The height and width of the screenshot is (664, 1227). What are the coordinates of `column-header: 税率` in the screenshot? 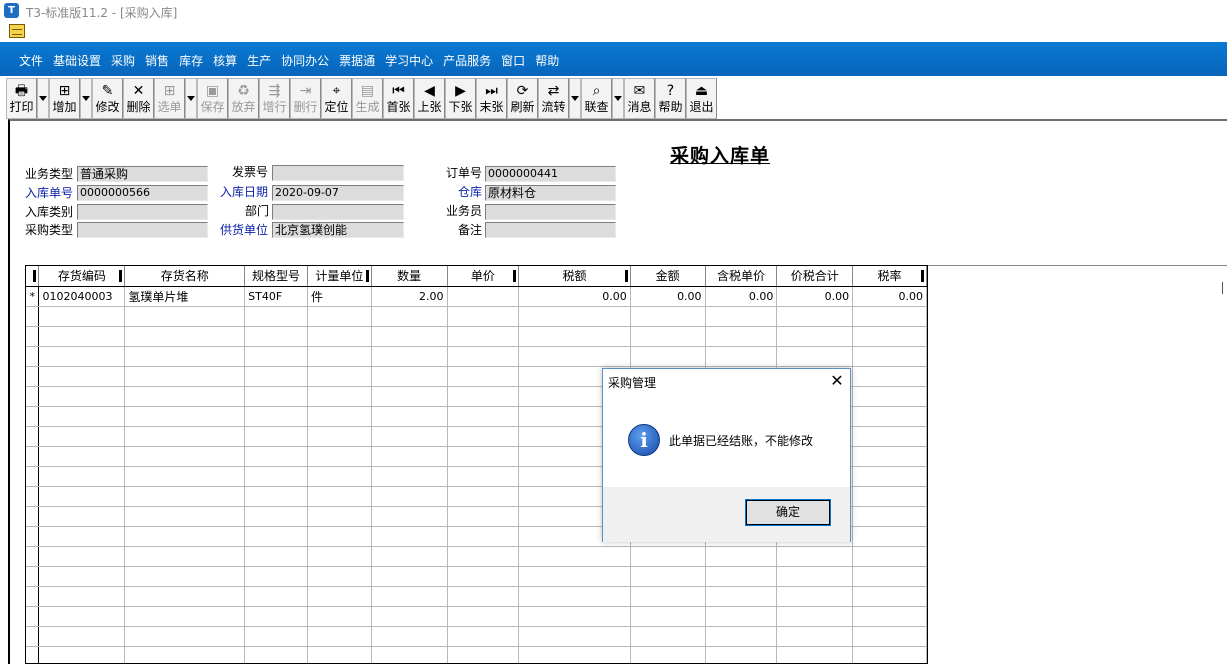 It's located at (889, 276).